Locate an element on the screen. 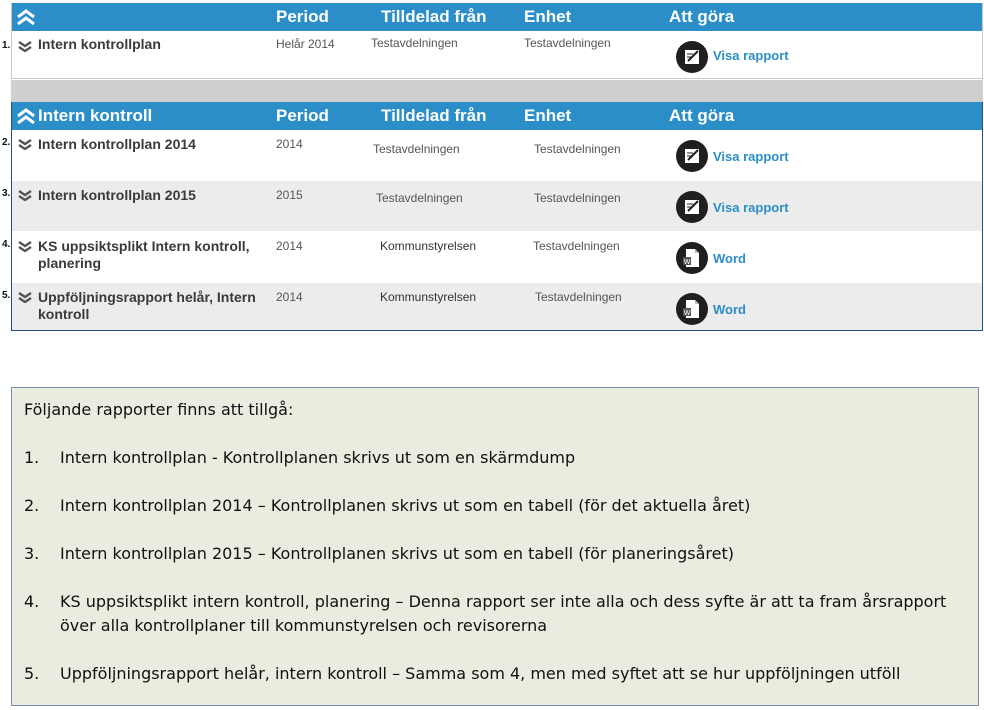 The width and height of the screenshot is (984, 710). row-number: 5. is located at coordinates (6, 295).